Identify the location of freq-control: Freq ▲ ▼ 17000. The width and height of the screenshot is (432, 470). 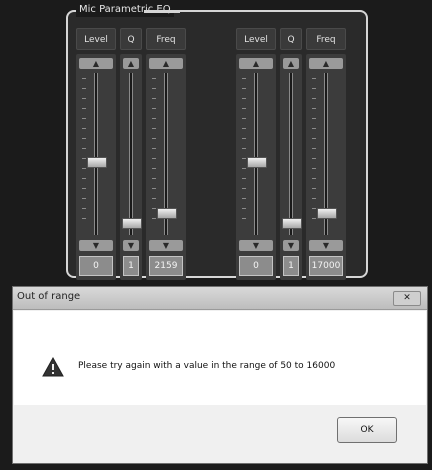
(326, 154).